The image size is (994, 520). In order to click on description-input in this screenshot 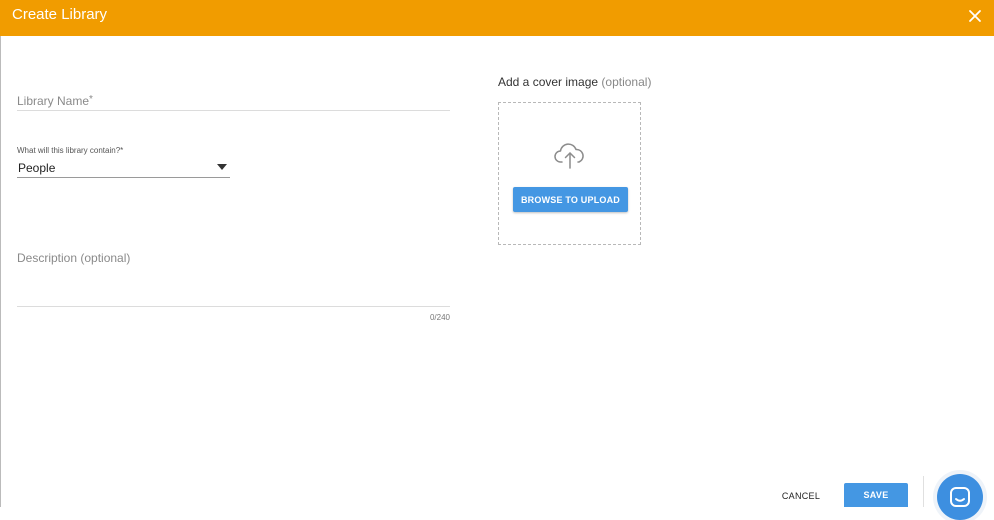, I will do `click(235, 288)`.